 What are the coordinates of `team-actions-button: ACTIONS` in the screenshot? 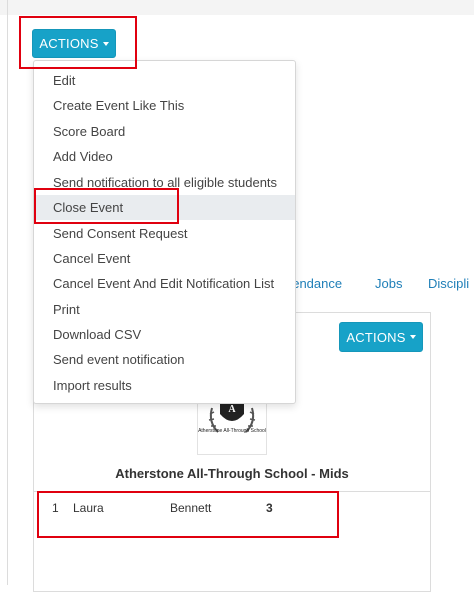 It's located at (381, 337).